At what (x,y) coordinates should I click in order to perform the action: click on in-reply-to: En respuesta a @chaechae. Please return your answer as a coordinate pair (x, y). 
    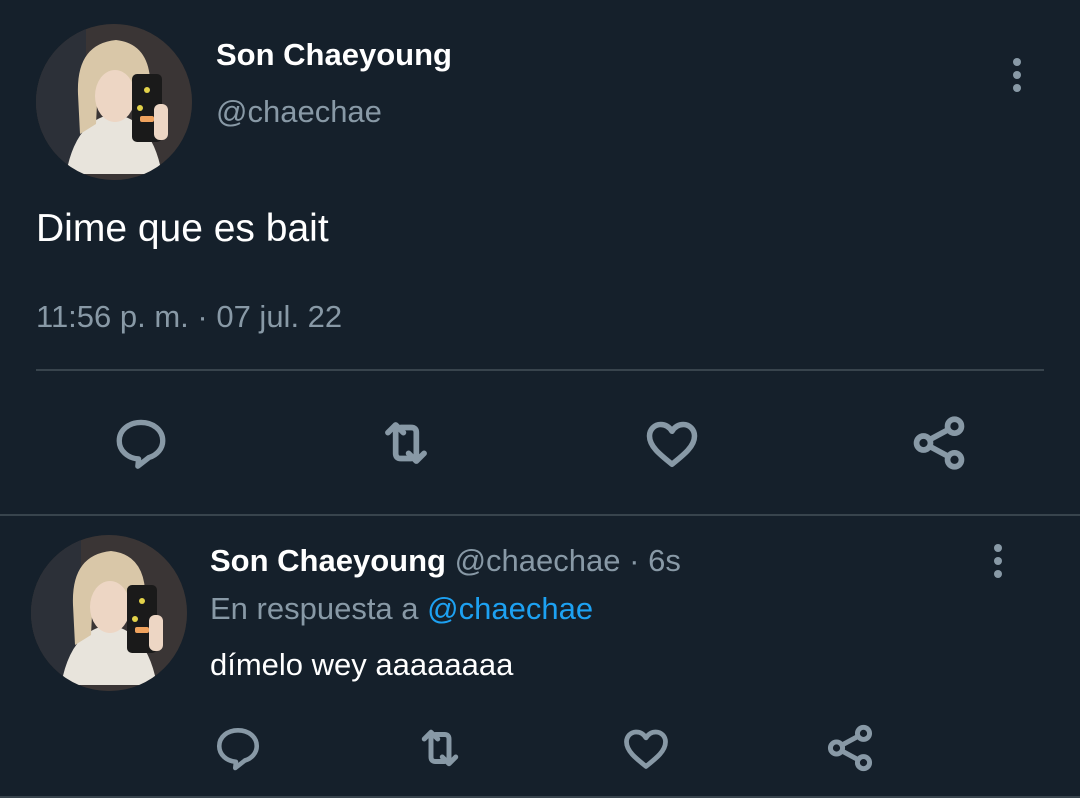
    Looking at the image, I should click on (401, 609).